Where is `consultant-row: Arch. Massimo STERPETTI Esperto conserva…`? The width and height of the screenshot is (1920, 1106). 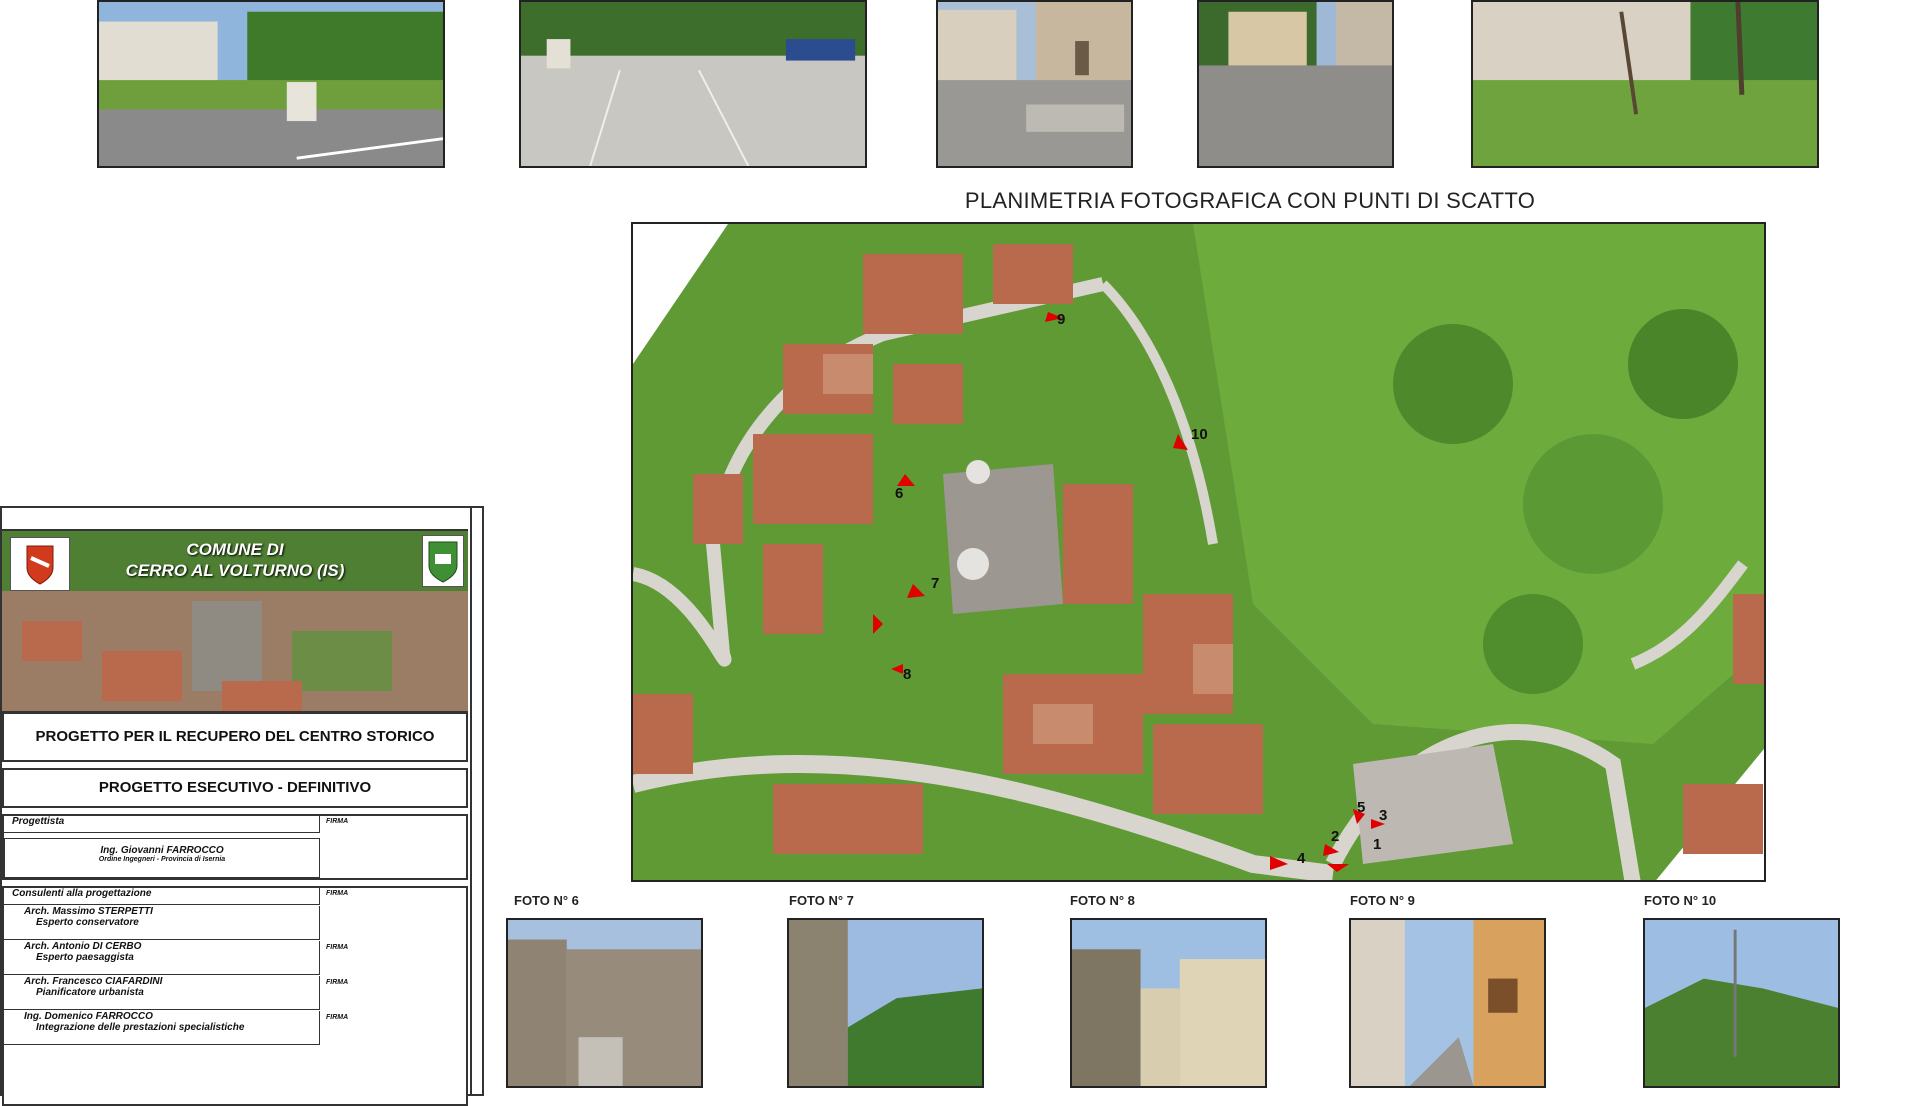
consultant-row: Arch. Massimo STERPETTI Esperto conserva… is located at coordinates (162, 923).